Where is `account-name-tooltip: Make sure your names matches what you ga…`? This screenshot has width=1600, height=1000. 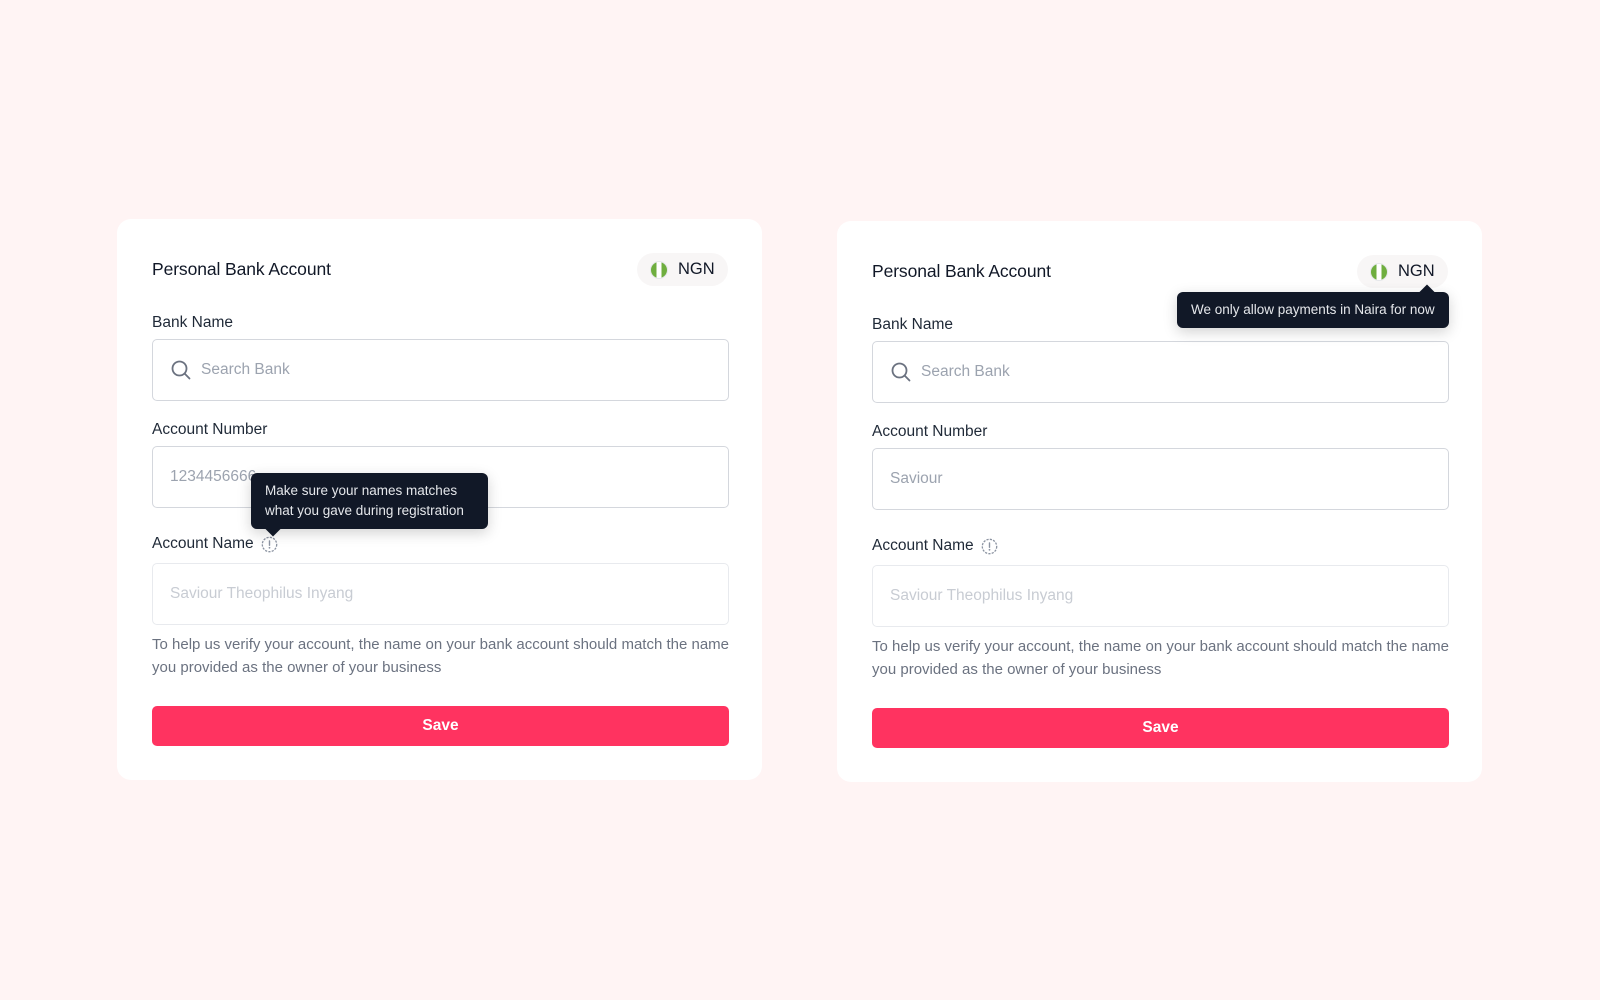 account-name-tooltip: Make sure your names matches what you ga… is located at coordinates (369, 501).